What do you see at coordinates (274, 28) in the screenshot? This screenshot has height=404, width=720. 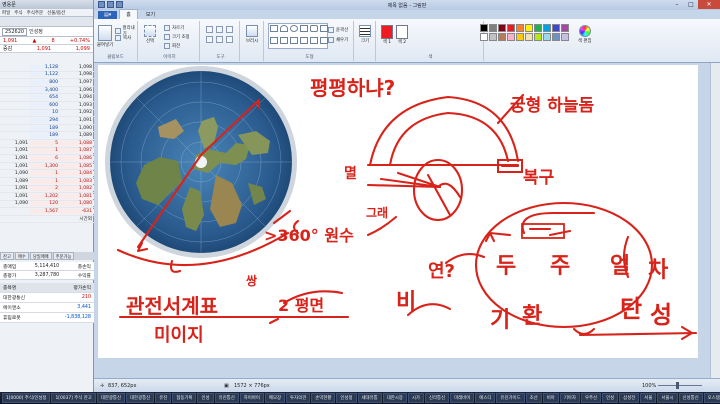 I see `line-shape-icon` at bounding box center [274, 28].